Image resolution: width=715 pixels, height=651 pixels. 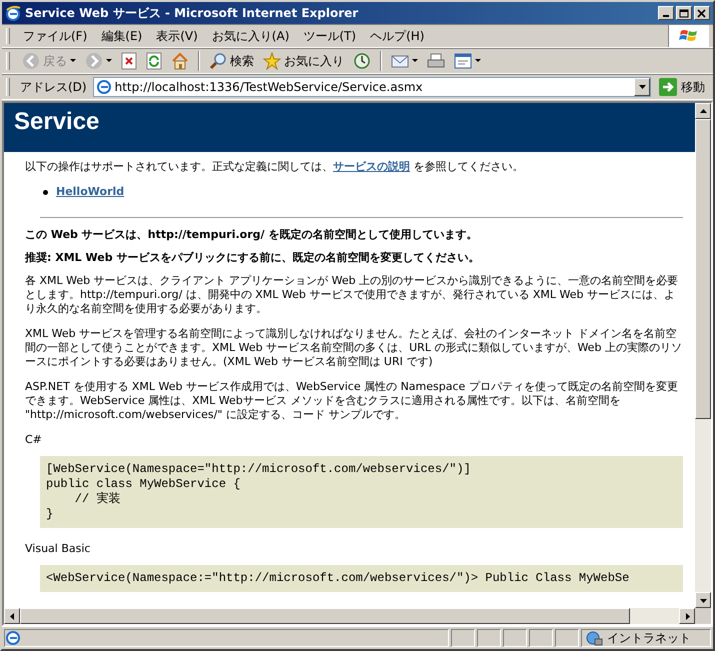 What do you see at coordinates (129, 61) in the screenshot?
I see `stop-icon` at bounding box center [129, 61].